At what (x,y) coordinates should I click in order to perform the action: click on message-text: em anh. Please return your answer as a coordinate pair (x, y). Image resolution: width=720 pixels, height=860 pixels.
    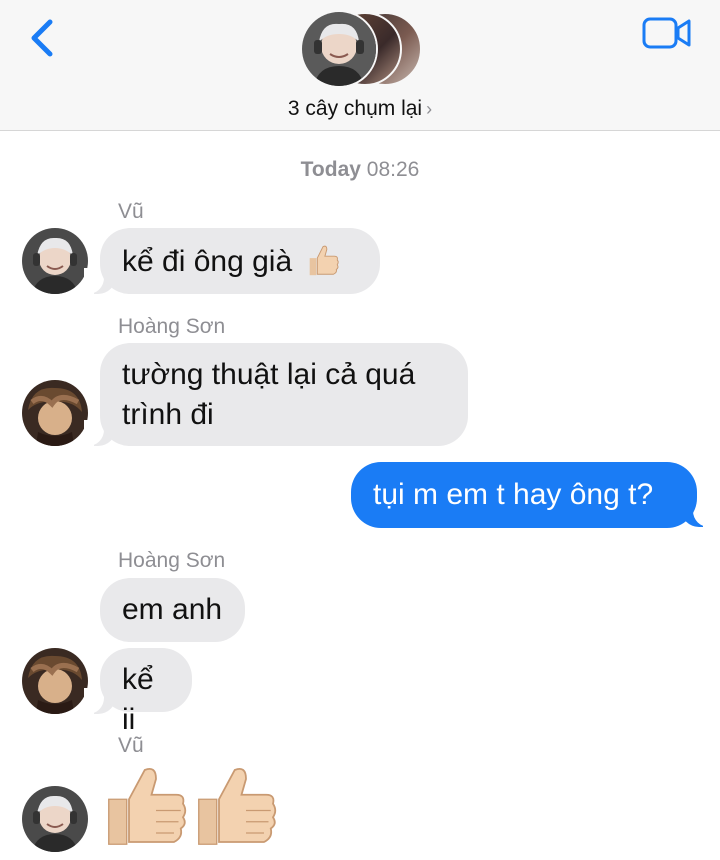
    Looking at the image, I should click on (172, 609).